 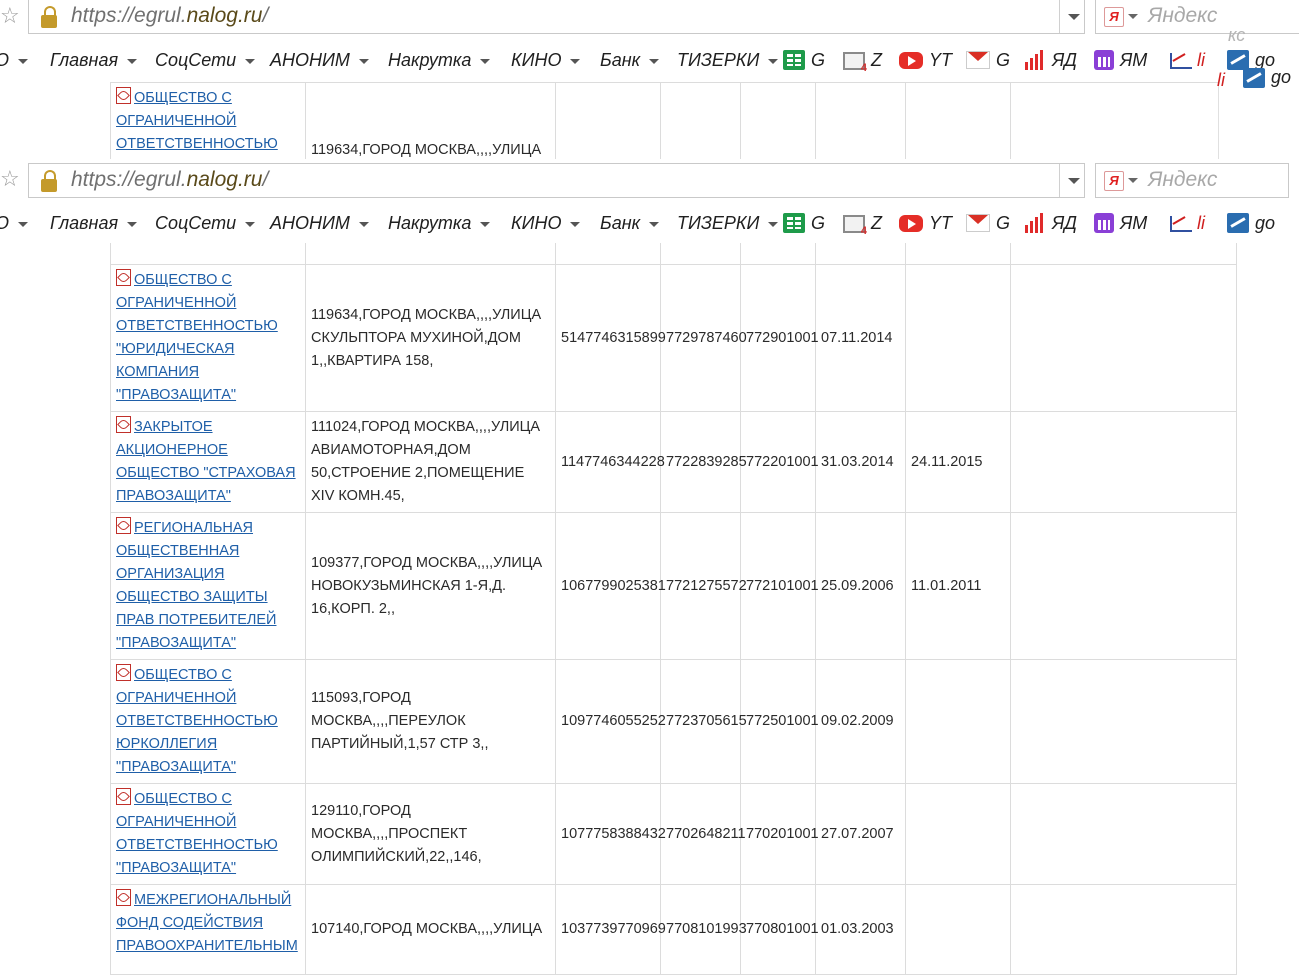 I want to click on inn-cell: 7723705615, so click(x=703, y=721).